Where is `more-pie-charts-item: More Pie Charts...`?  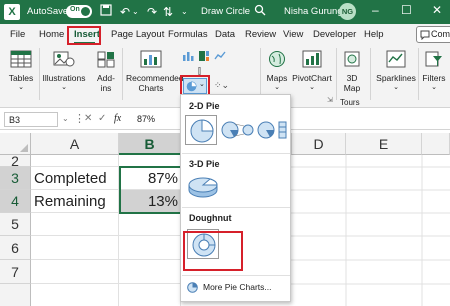
more-pie-charts-item: More Pie Charts... is located at coordinates (237, 288).